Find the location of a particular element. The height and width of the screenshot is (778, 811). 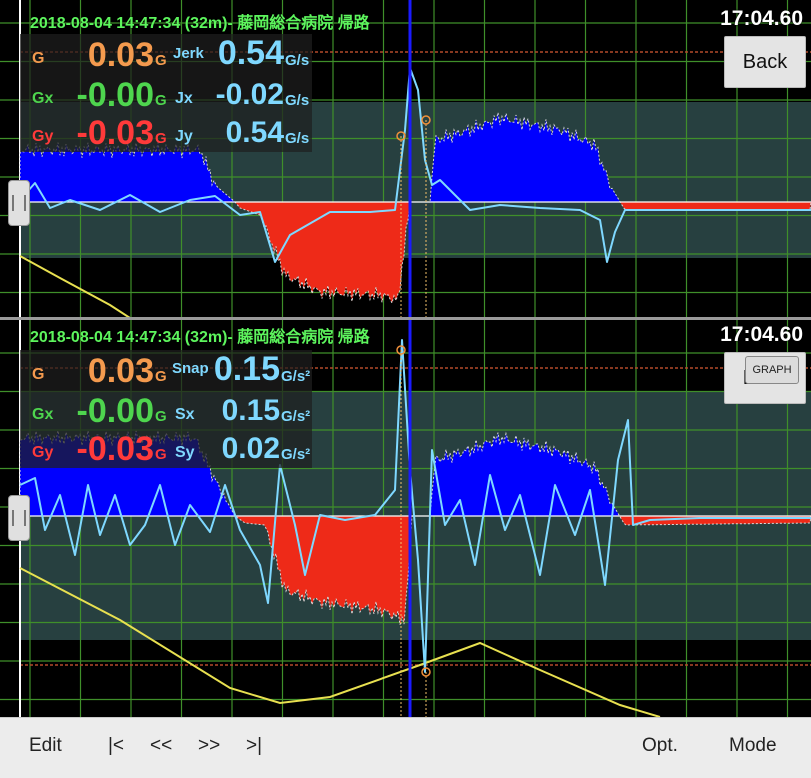

sx-unit: G/s² is located at coordinates (296, 416).